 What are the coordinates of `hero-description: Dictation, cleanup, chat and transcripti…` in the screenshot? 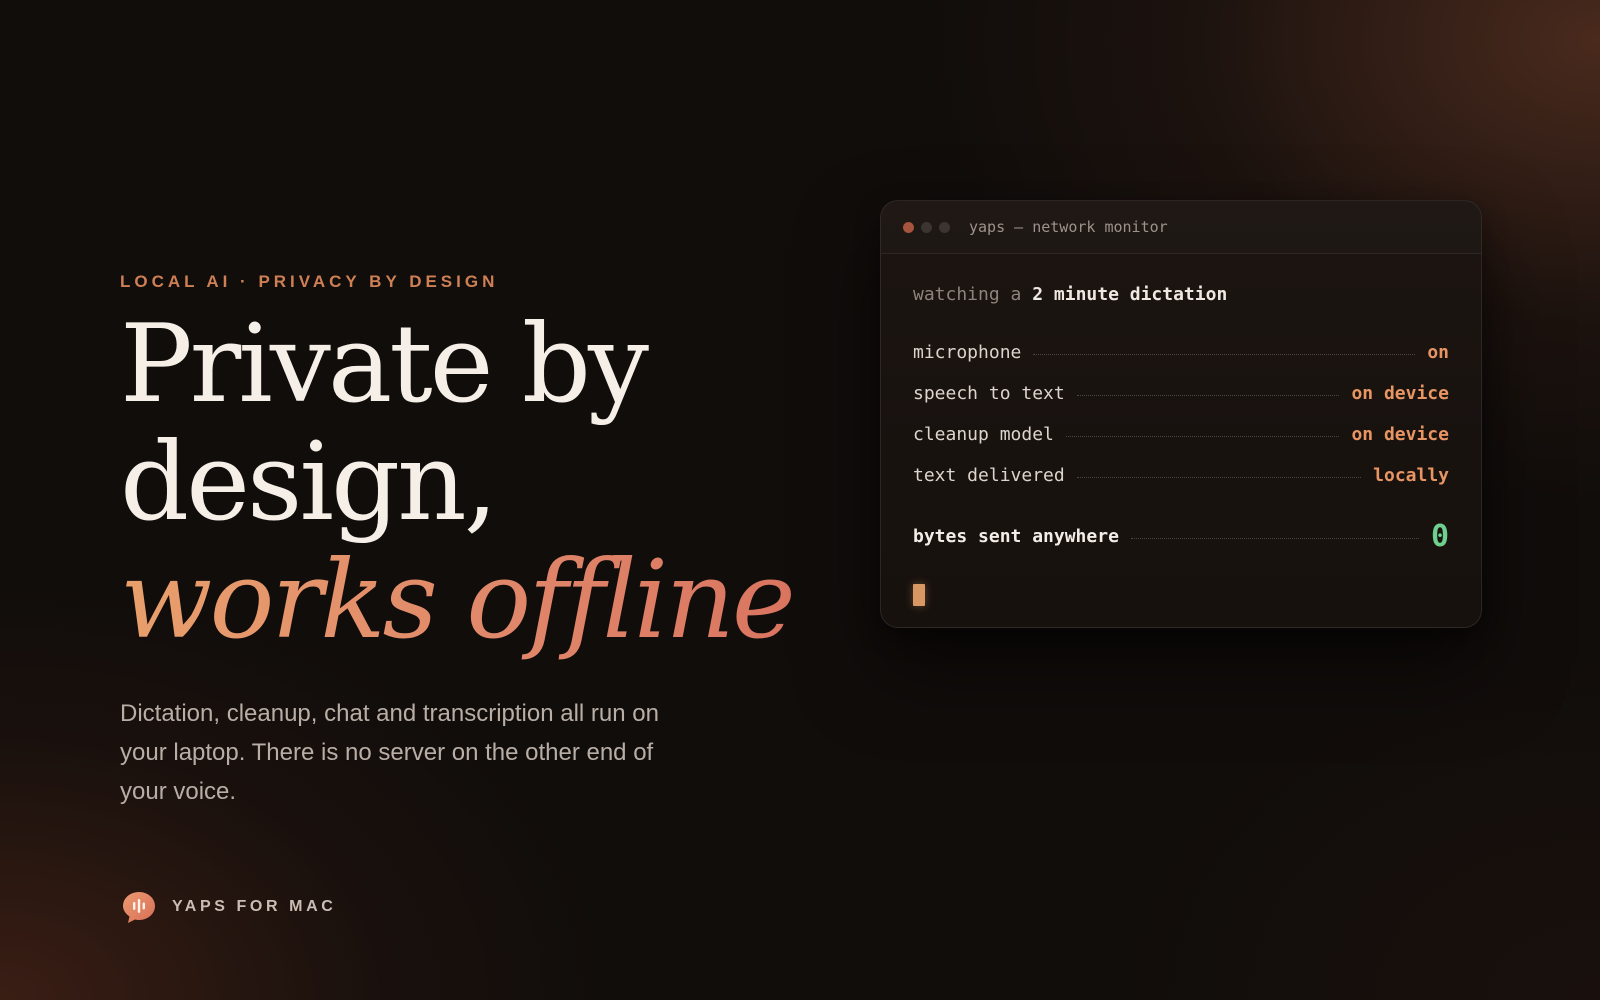 It's located at (389, 752).